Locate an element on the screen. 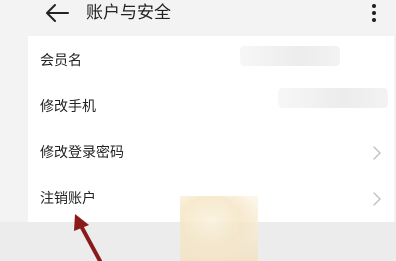 The width and height of the screenshot is (396, 261). member-name-value-redacted is located at coordinates (290, 56).